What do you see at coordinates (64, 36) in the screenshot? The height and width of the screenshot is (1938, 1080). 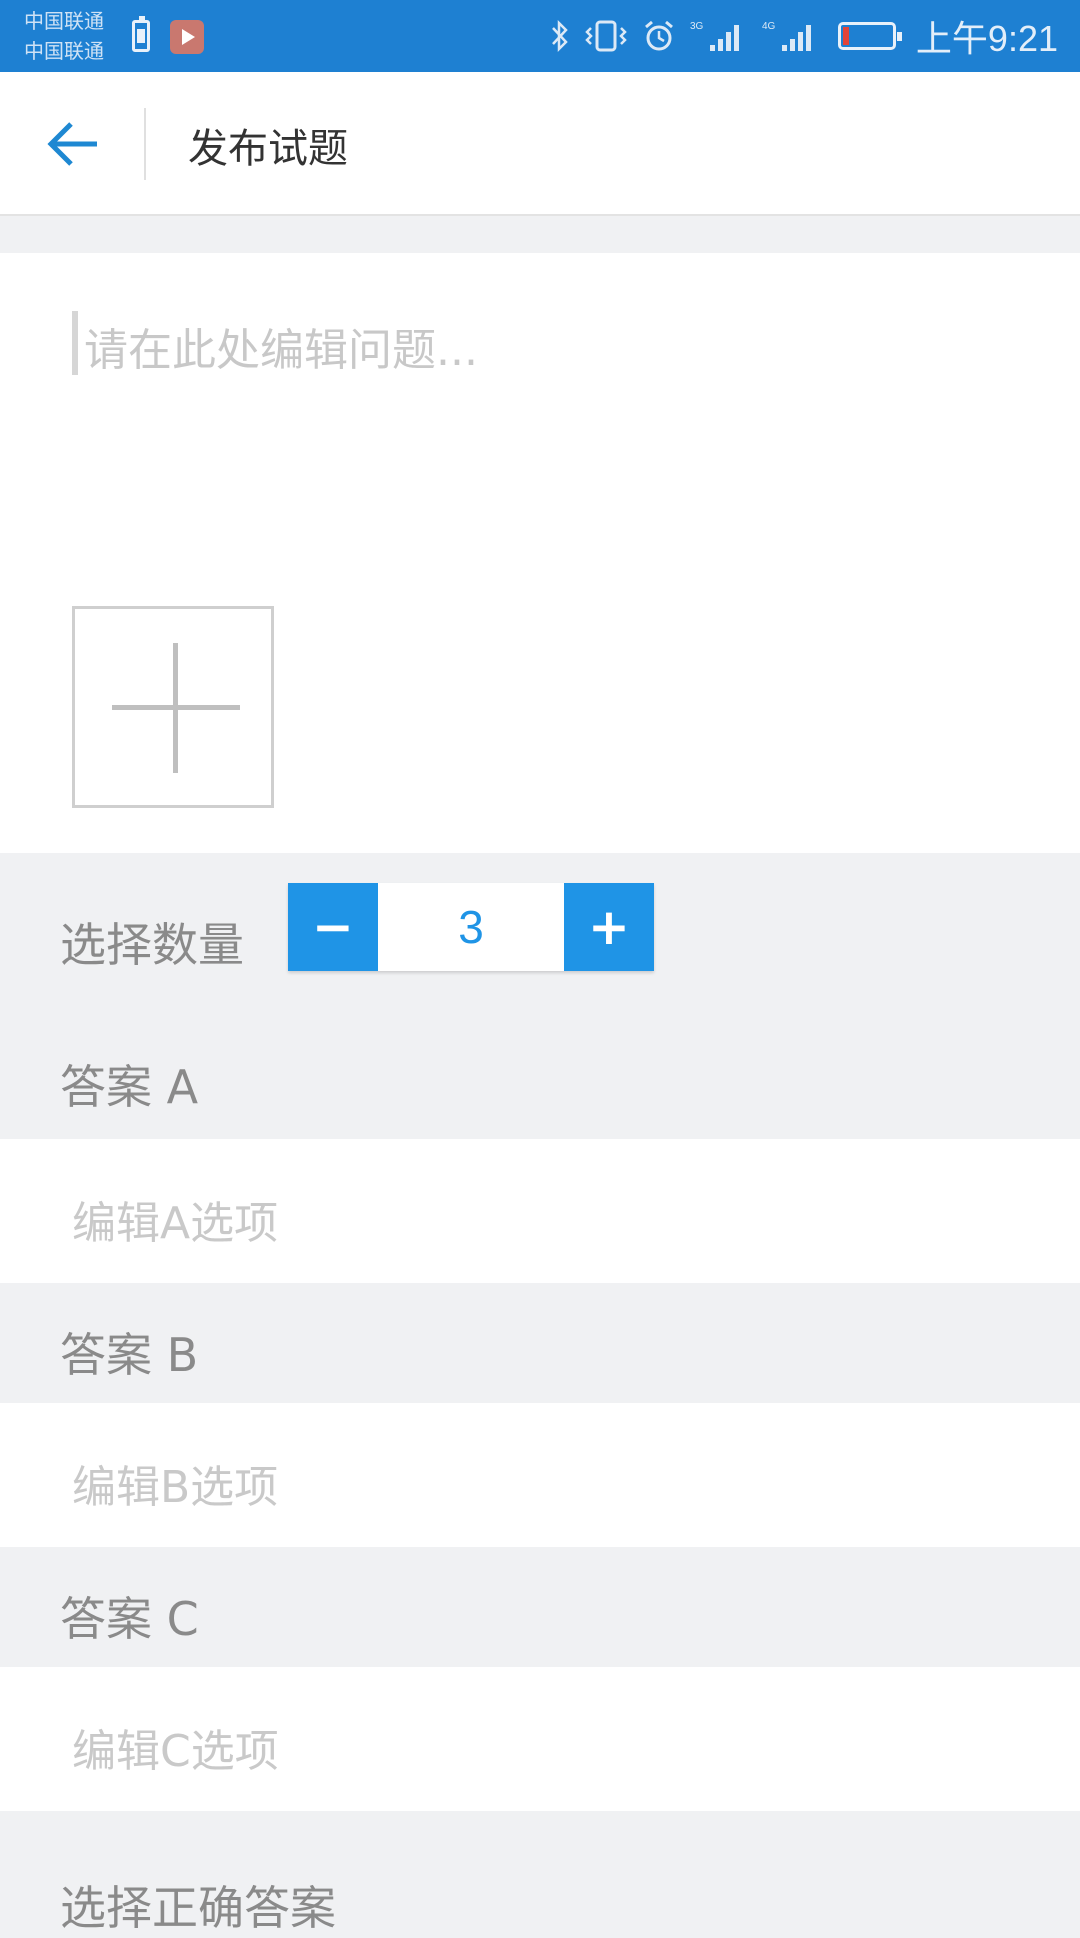 I see `carrier-labels: 中国联通 中国联通` at bounding box center [64, 36].